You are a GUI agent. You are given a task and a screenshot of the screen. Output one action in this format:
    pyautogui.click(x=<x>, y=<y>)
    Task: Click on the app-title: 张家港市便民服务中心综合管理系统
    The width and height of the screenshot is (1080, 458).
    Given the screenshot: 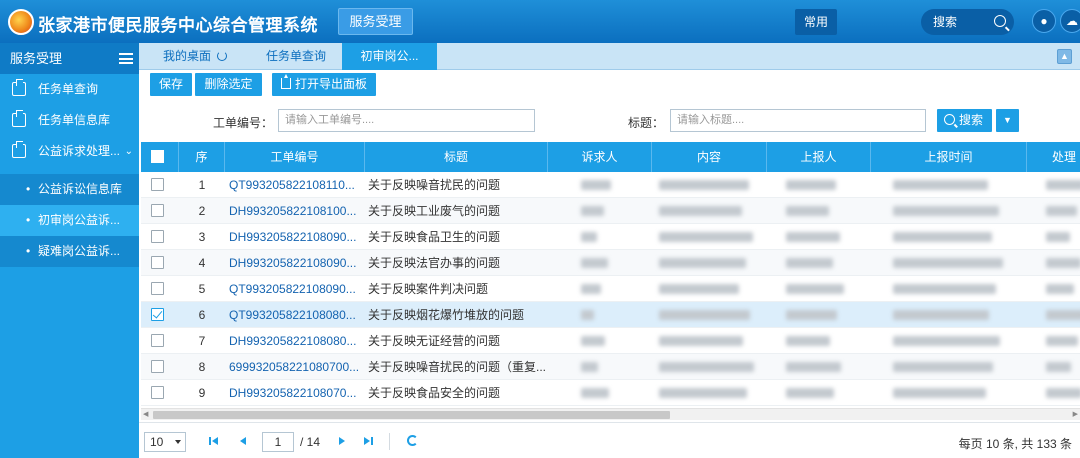 What is the action you would take?
    pyautogui.click(x=178, y=25)
    